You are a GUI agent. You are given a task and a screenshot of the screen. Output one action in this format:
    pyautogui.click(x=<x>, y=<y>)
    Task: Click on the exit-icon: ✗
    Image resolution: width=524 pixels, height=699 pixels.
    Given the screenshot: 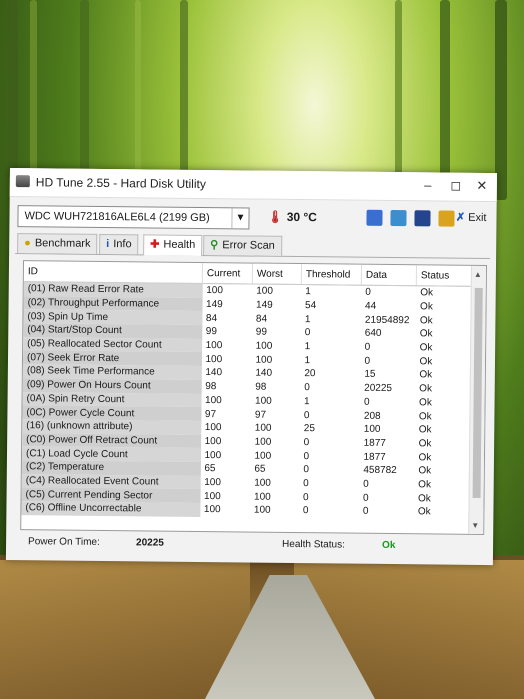 What is the action you would take?
    pyautogui.click(x=460, y=217)
    